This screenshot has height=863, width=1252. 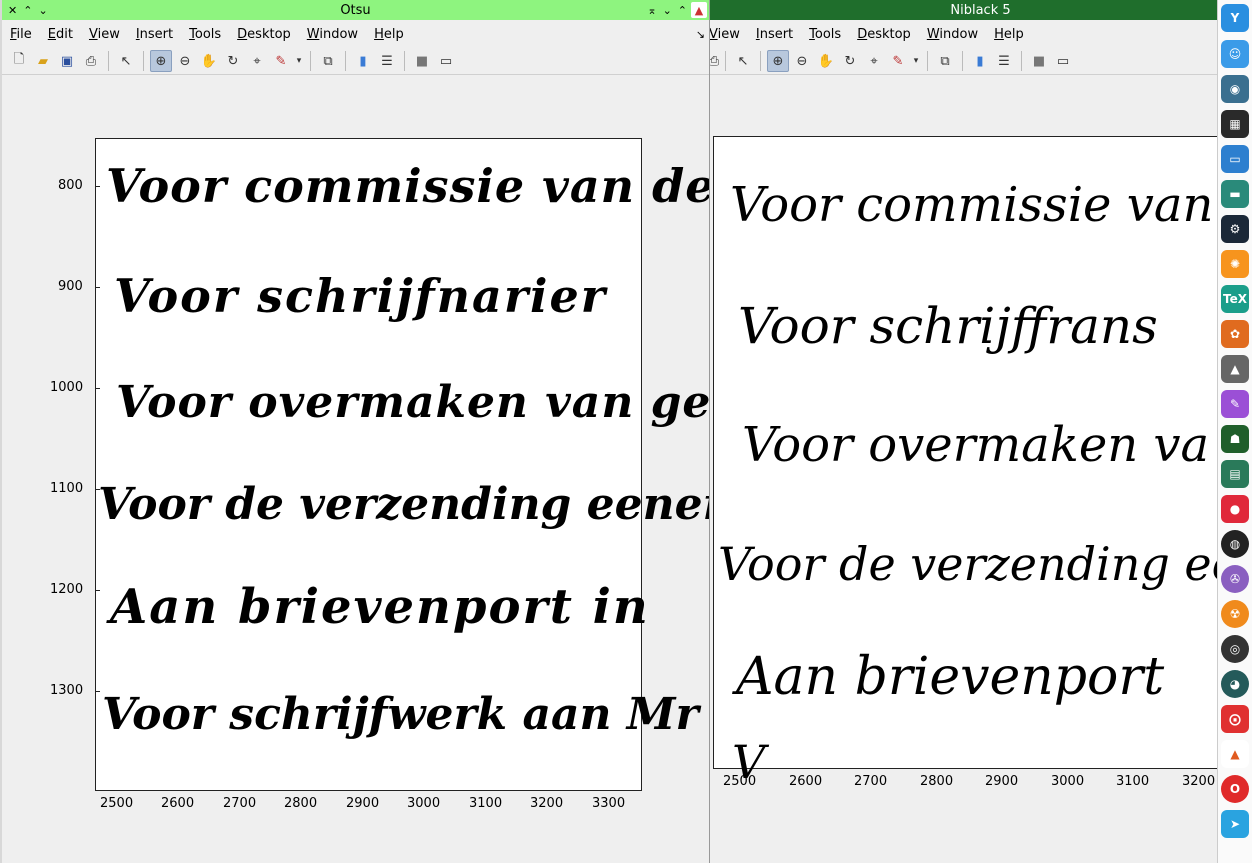 I want to click on save-icon: ▣, so click(x=67, y=61).